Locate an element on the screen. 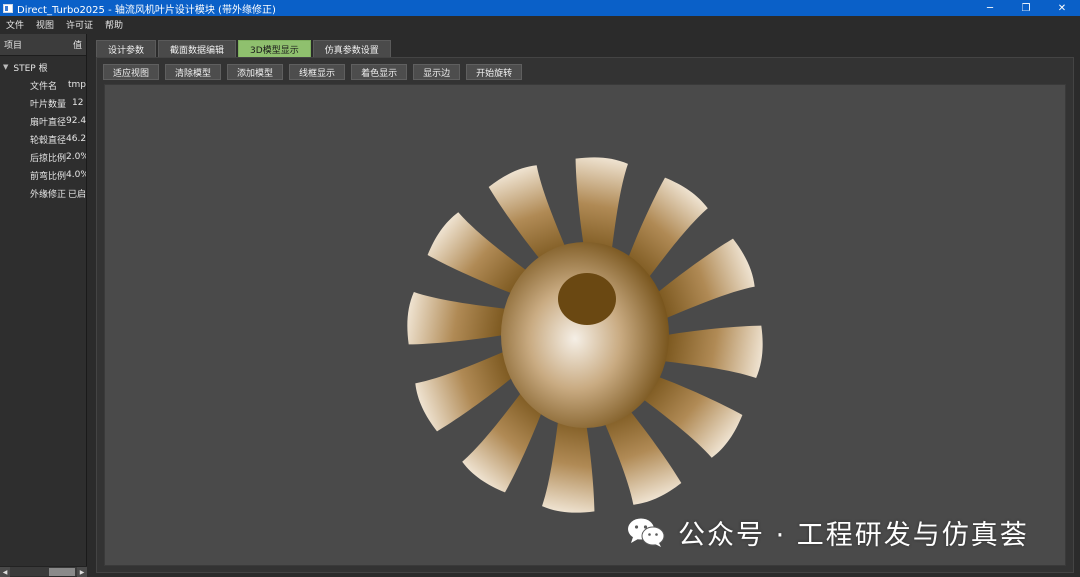 The width and height of the screenshot is (1080, 577). start-rotate-button: 开始旋转 is located at coordinates (494, 72).